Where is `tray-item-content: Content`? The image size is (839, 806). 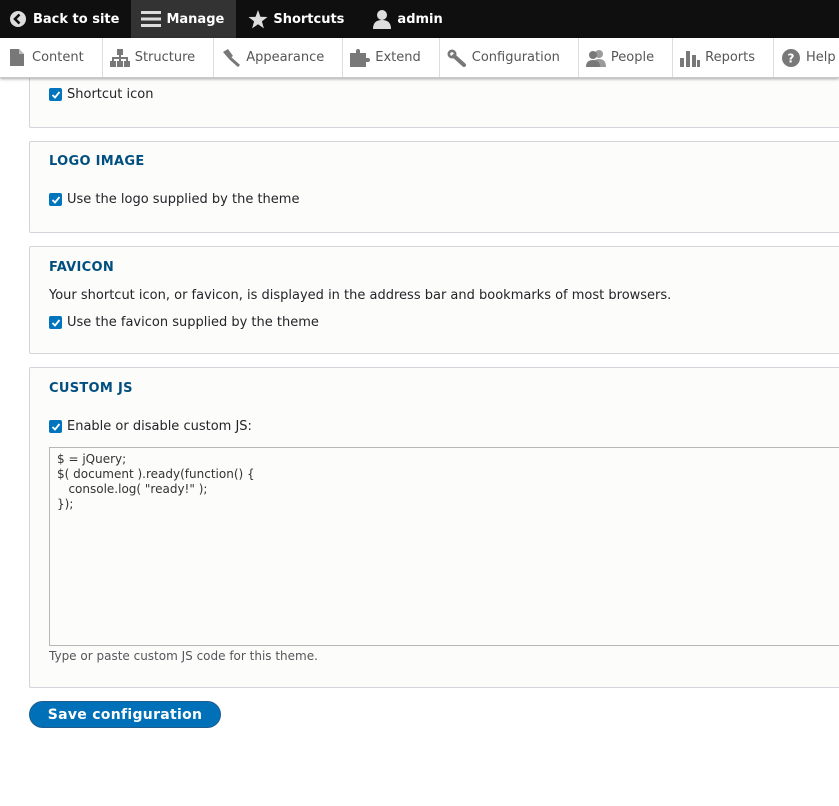
tray-item-content: Content is located at coordinates (51, 57).